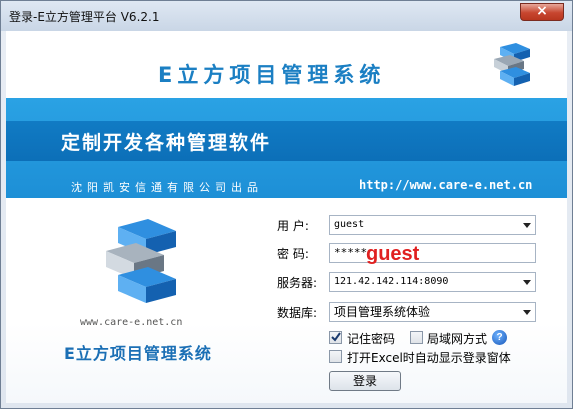 The image size is (573, 409). Describe the element at coordinates (365, 381) in the screenshot. I see `login-button: 登录` at that location.